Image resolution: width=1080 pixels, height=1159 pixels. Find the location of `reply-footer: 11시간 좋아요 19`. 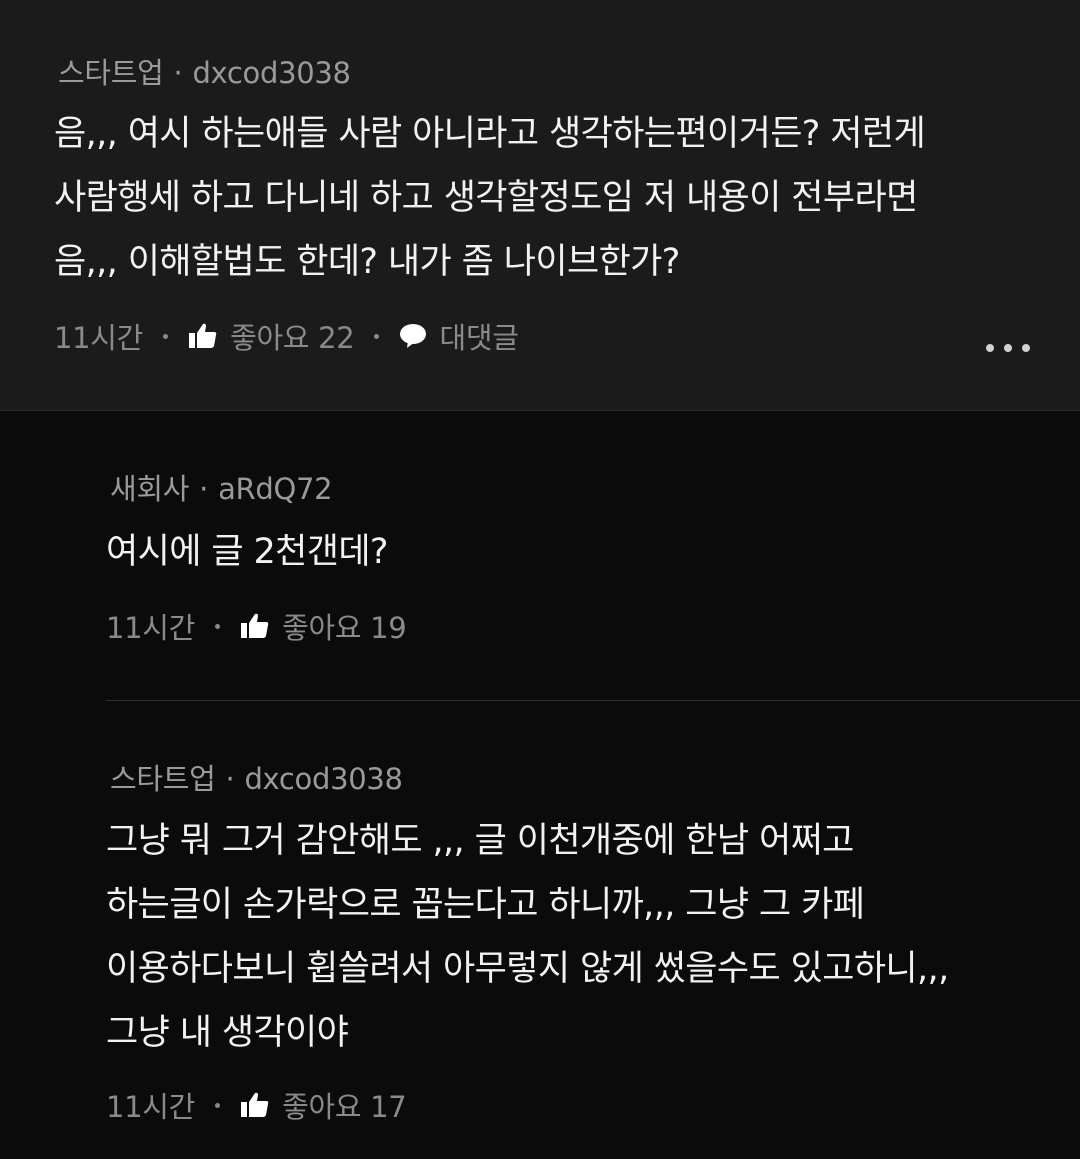

reply-footer: 11시간 좋아요 19 is located at coordinates (256, 626).